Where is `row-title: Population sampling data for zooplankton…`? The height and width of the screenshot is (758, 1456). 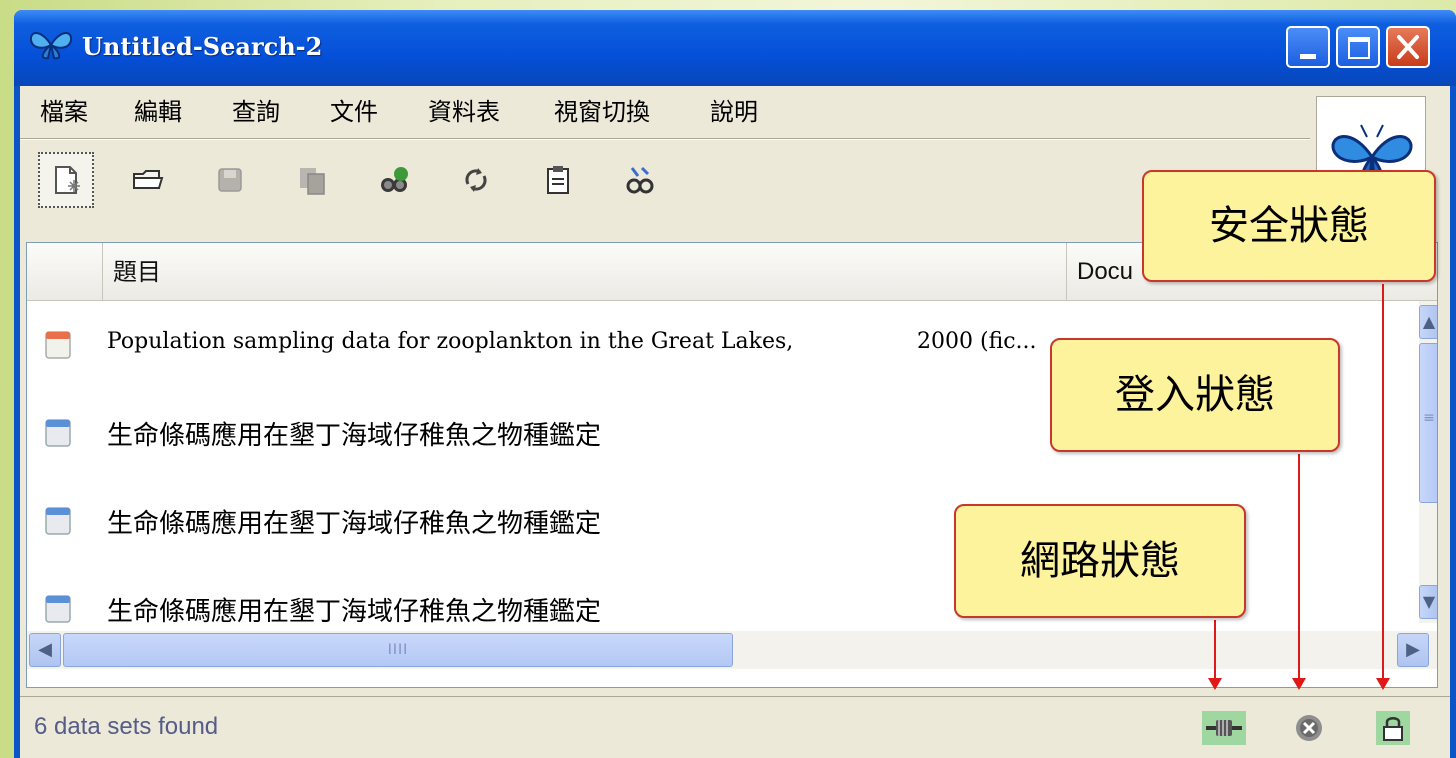 row-title: Population sampling data for zooplankton… is located at coordinates (450, 341).